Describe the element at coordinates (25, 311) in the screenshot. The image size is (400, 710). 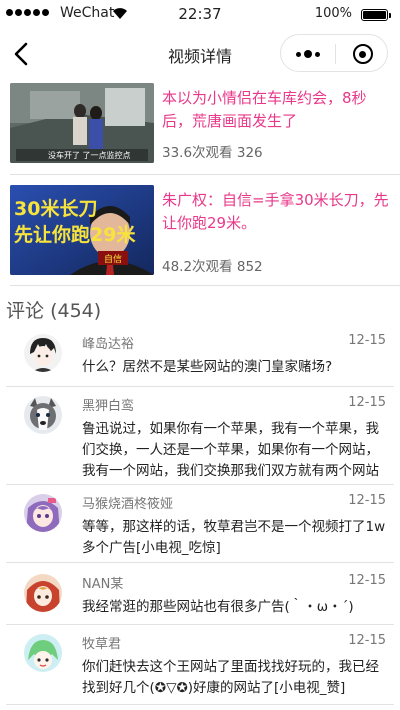
I see `comments-label: 评论` at that location.